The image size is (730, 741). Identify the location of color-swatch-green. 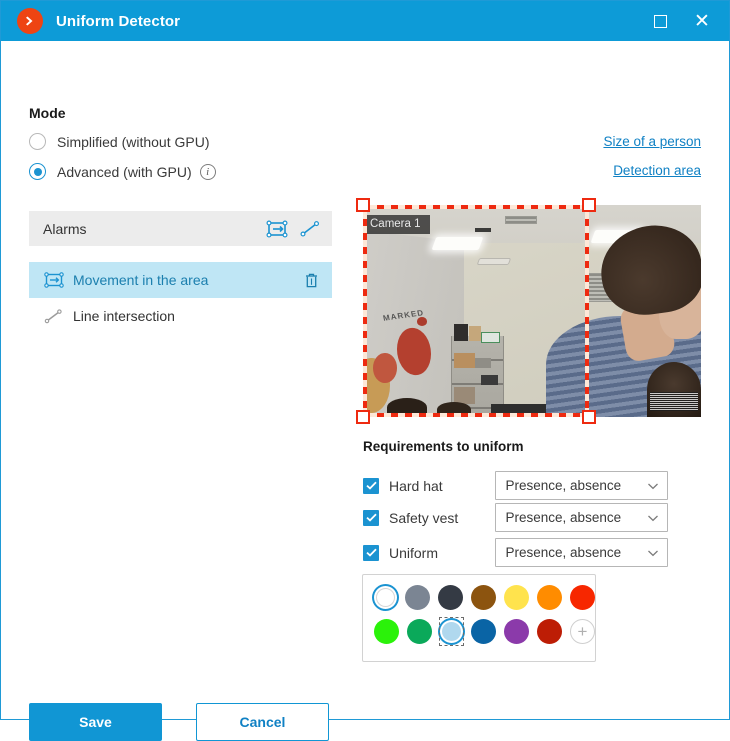
(419, 631).